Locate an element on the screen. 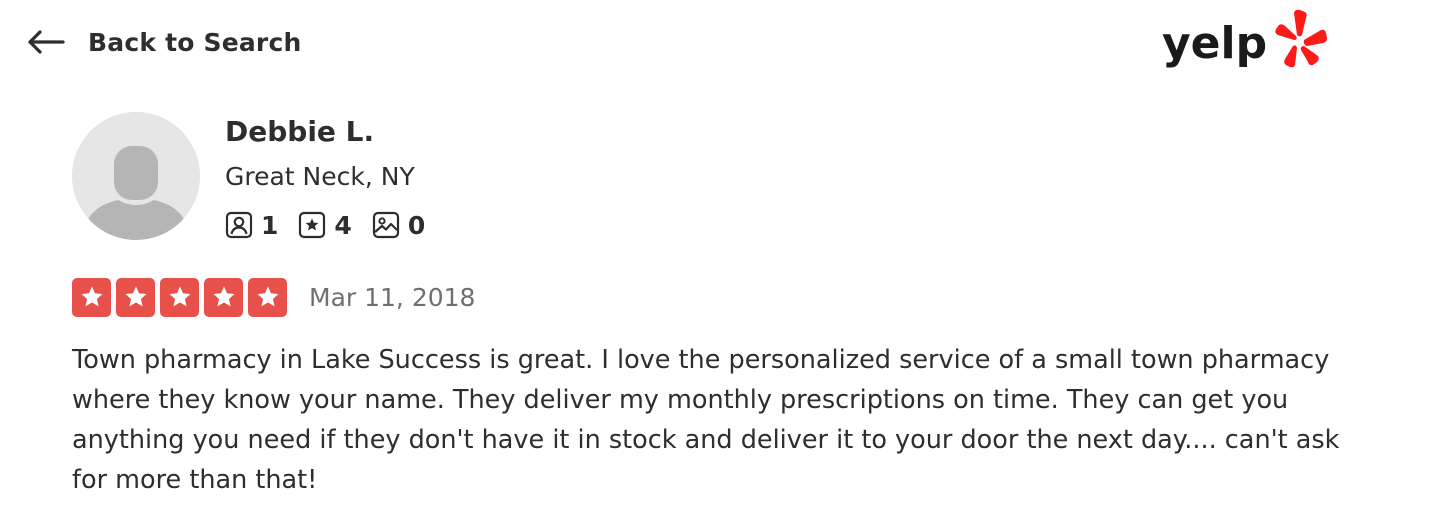 The height and width of the screenshot is (510, 1440). reviewer-card: Debbie L. Great Neck, NY 1 4 0 is located at coordinates (422, 182).